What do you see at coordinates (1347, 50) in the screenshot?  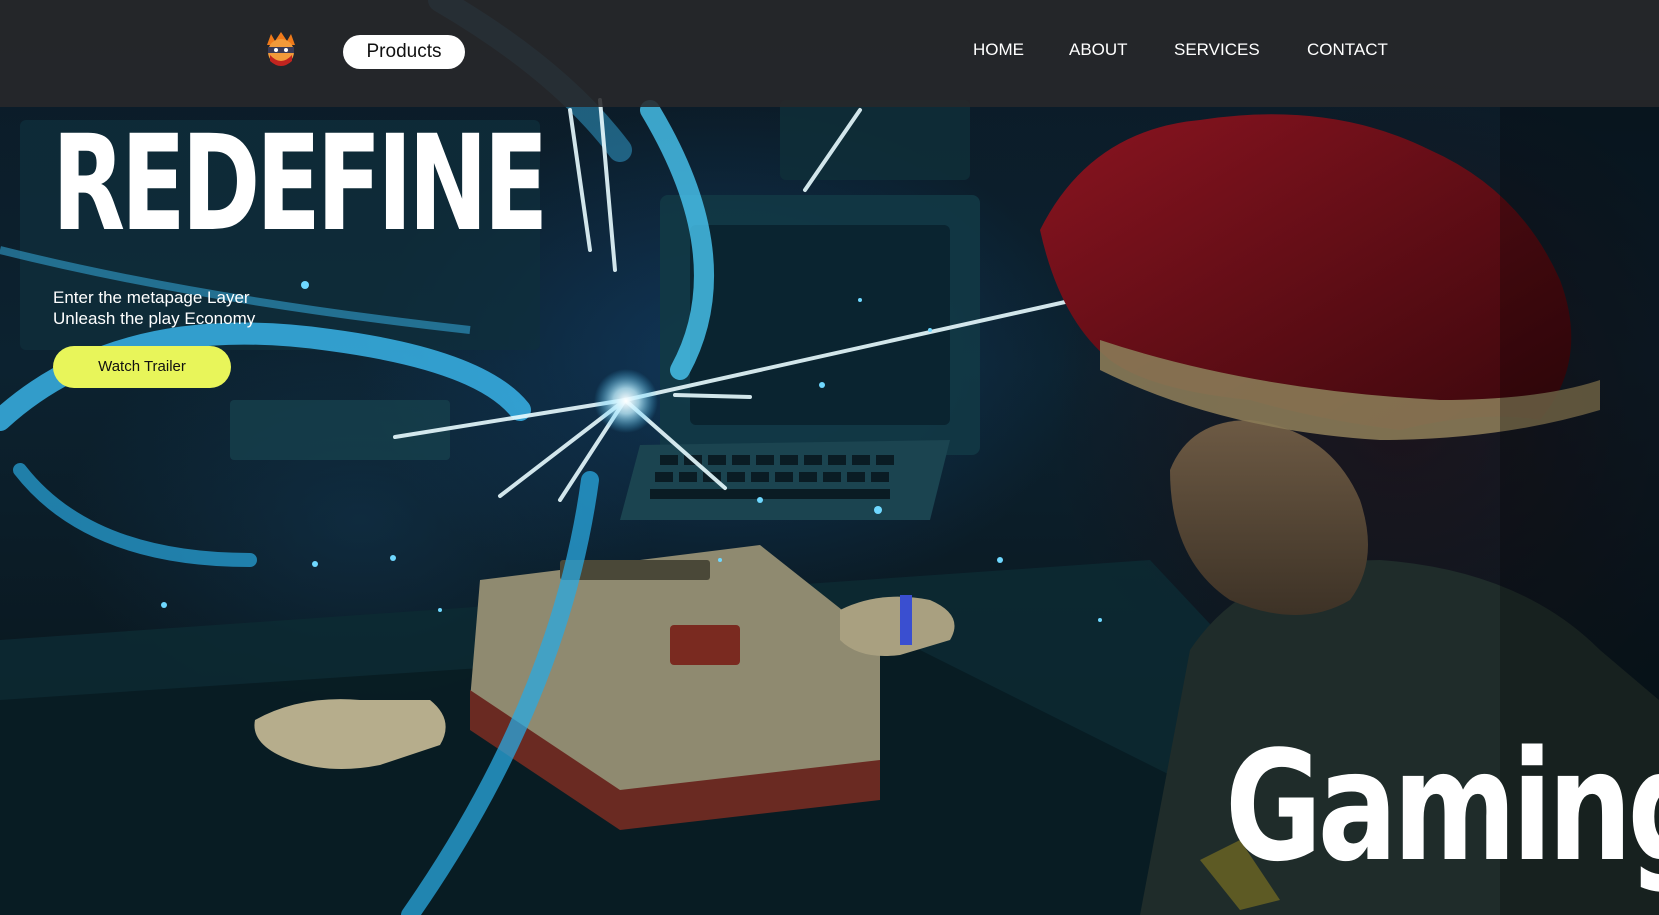 I see `nav-link-contact: CONTACT` at bounding box center [1347, 50].